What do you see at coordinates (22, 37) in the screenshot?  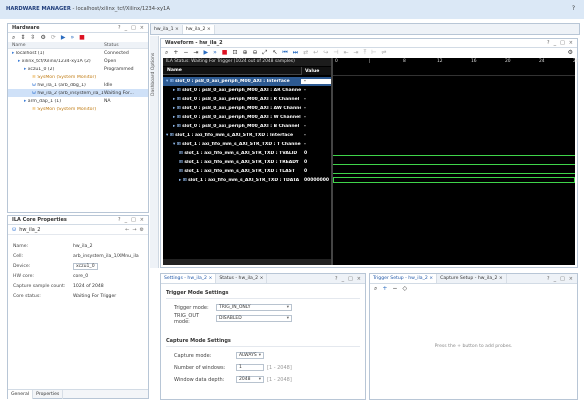 I see `collapse-all-icon: ⇕` at bounding box center [22, 37].